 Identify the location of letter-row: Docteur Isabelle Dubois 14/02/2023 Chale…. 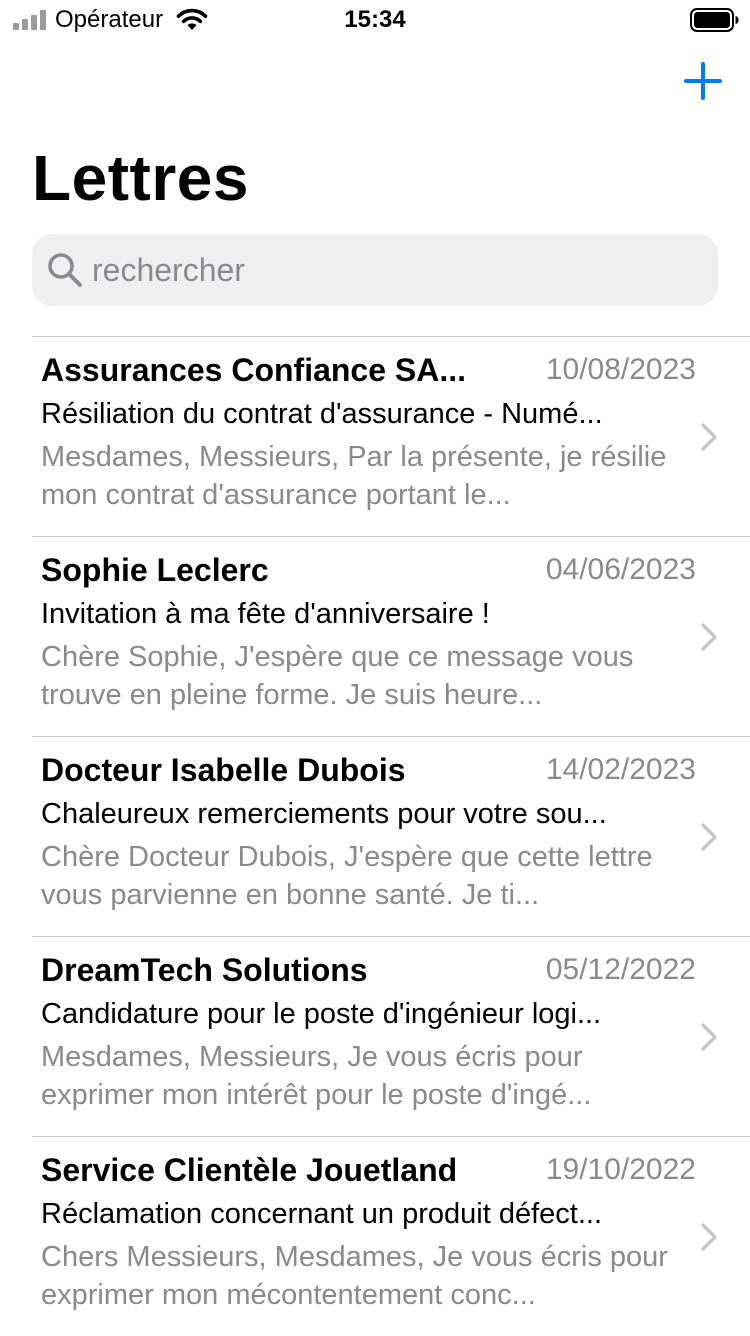
(375, 836).